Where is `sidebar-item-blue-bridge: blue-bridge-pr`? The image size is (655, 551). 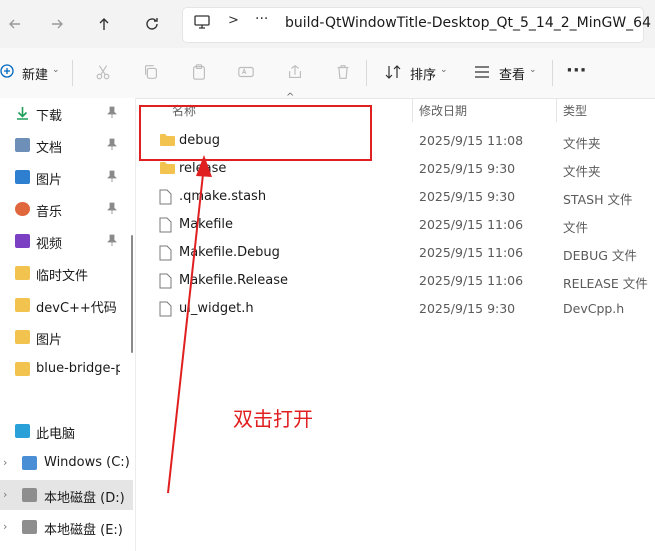 sidebar-item-blue-bridge: blue-bridge-pr is located at coordinates (65, 369).